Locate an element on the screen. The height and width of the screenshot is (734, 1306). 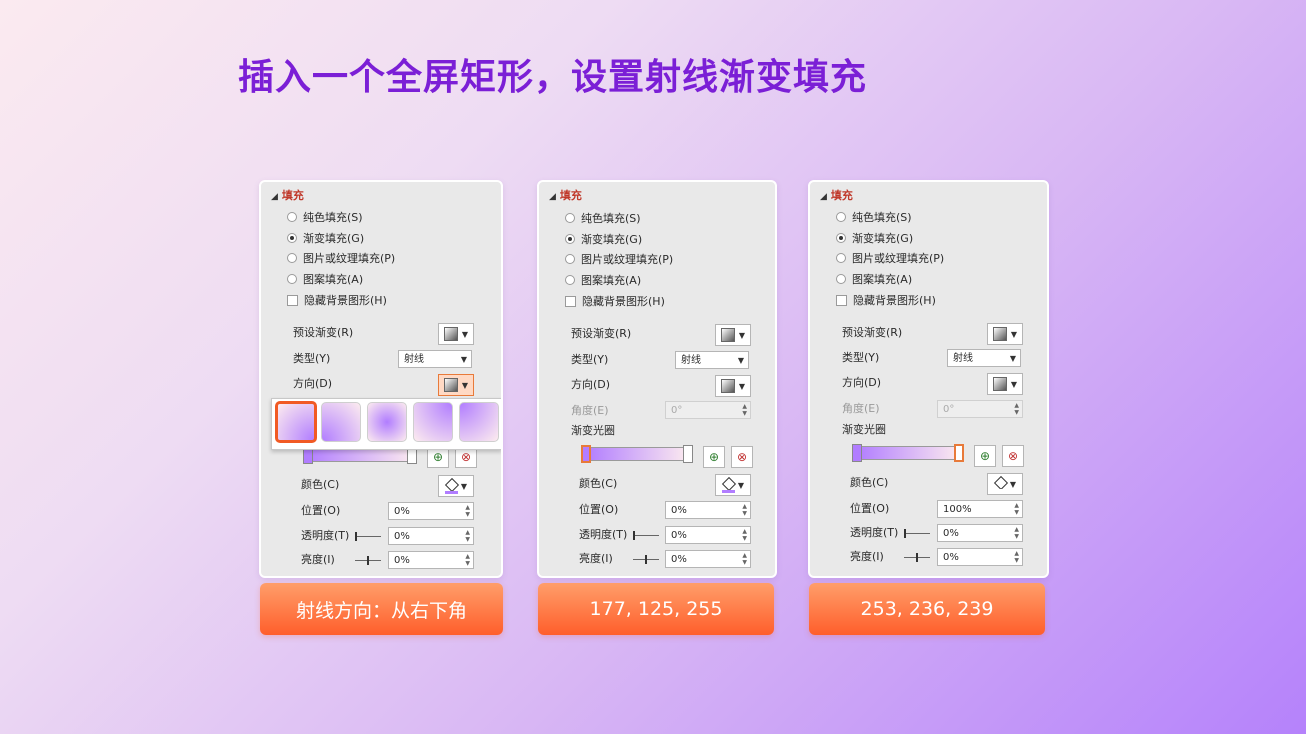
angle-label: 角度(E) is located at coordinates (590, 410).